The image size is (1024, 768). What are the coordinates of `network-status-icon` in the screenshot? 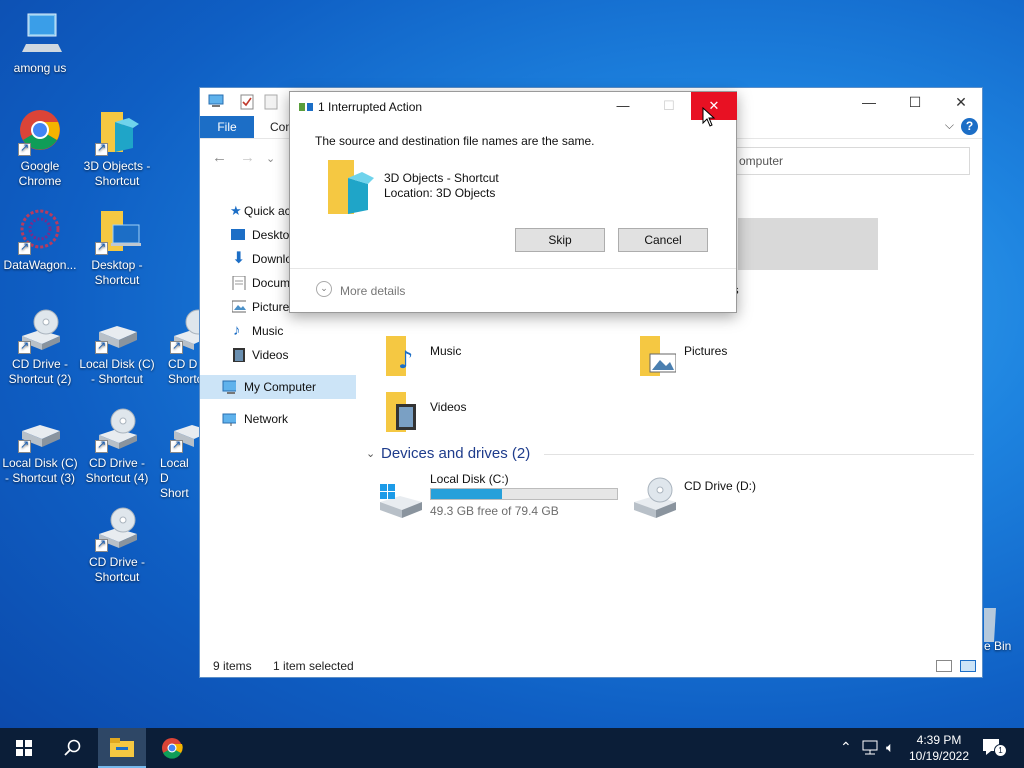 It's located at (871, 748).